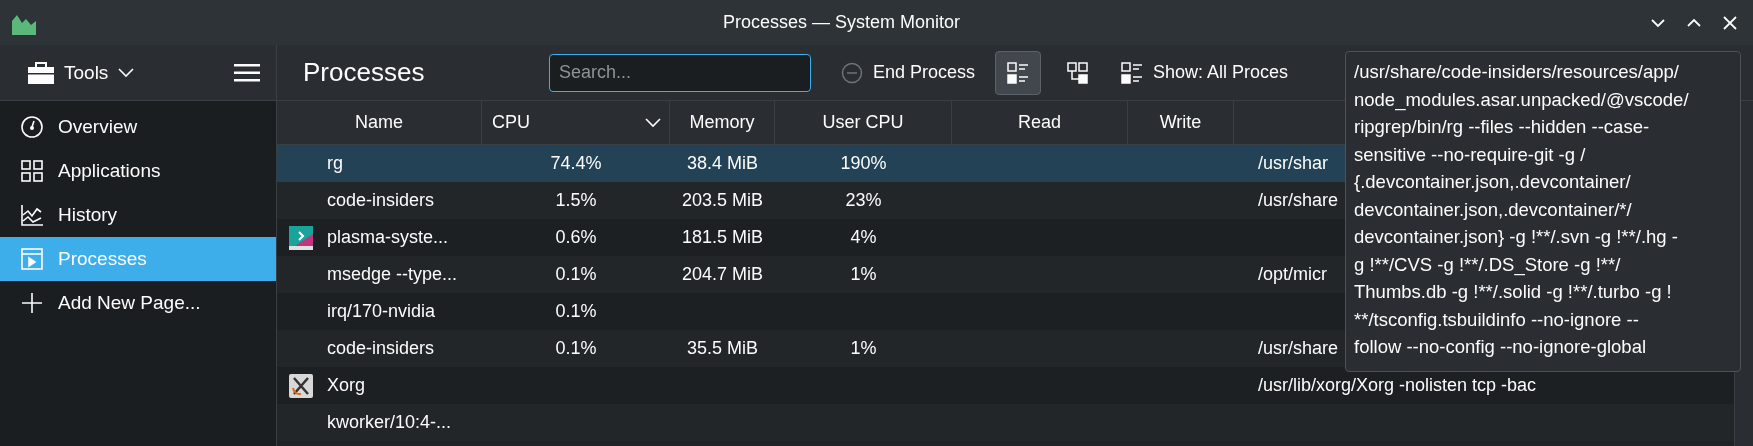  Describe the element at coordinates (722, 274) in the screenshot. I see `table-cell: 204.7 MiB` at that location.